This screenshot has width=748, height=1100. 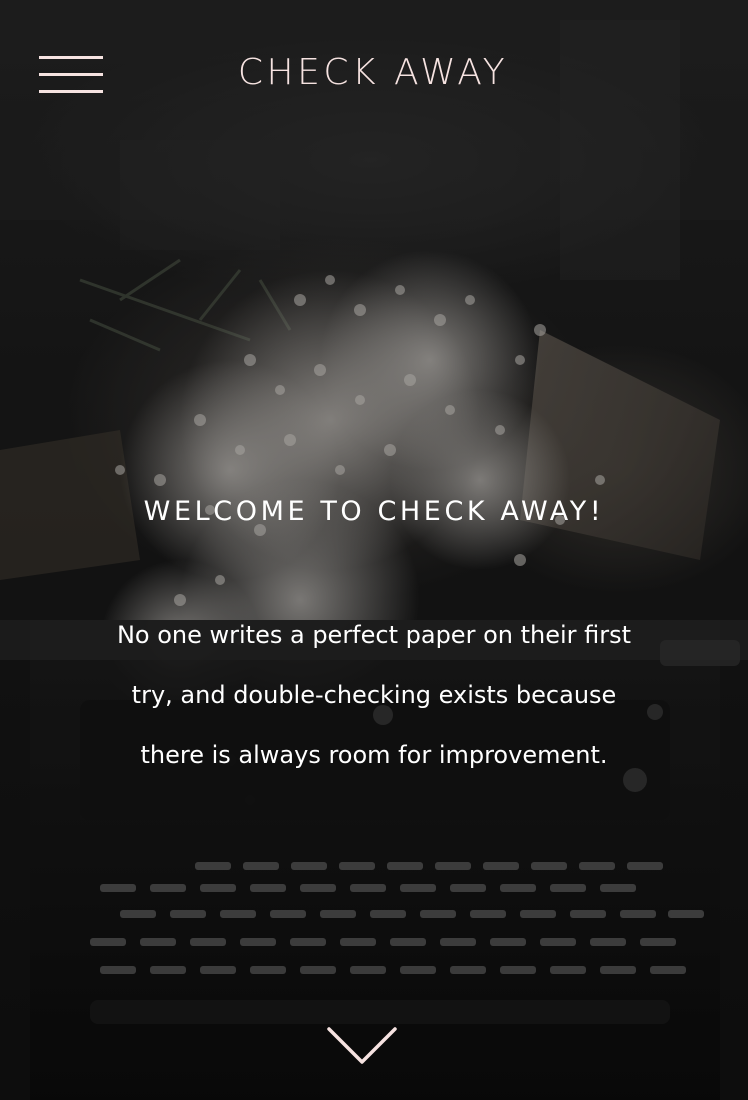 I want to click on site-title: CHECK AWAY, so click(x=373, y=72).